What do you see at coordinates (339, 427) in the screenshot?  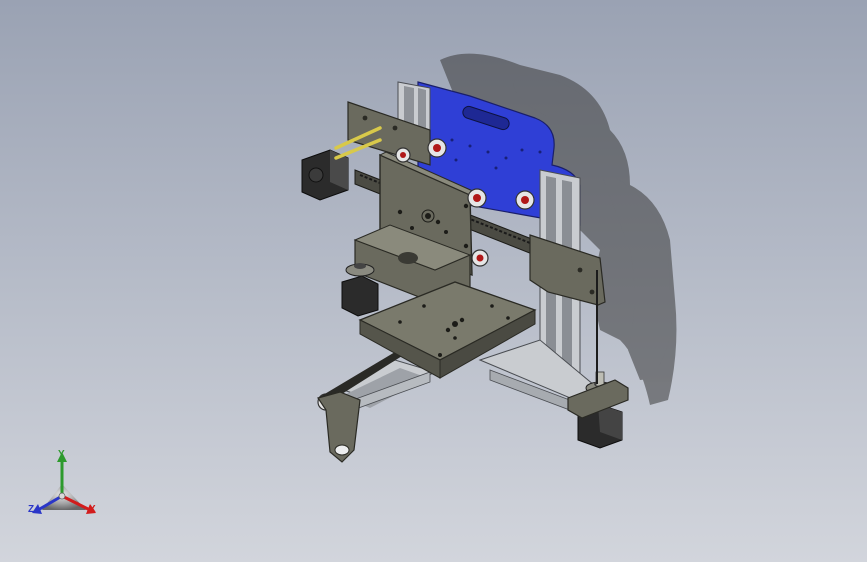 I see `pivot-bracket` at bounding box center [339, 427].